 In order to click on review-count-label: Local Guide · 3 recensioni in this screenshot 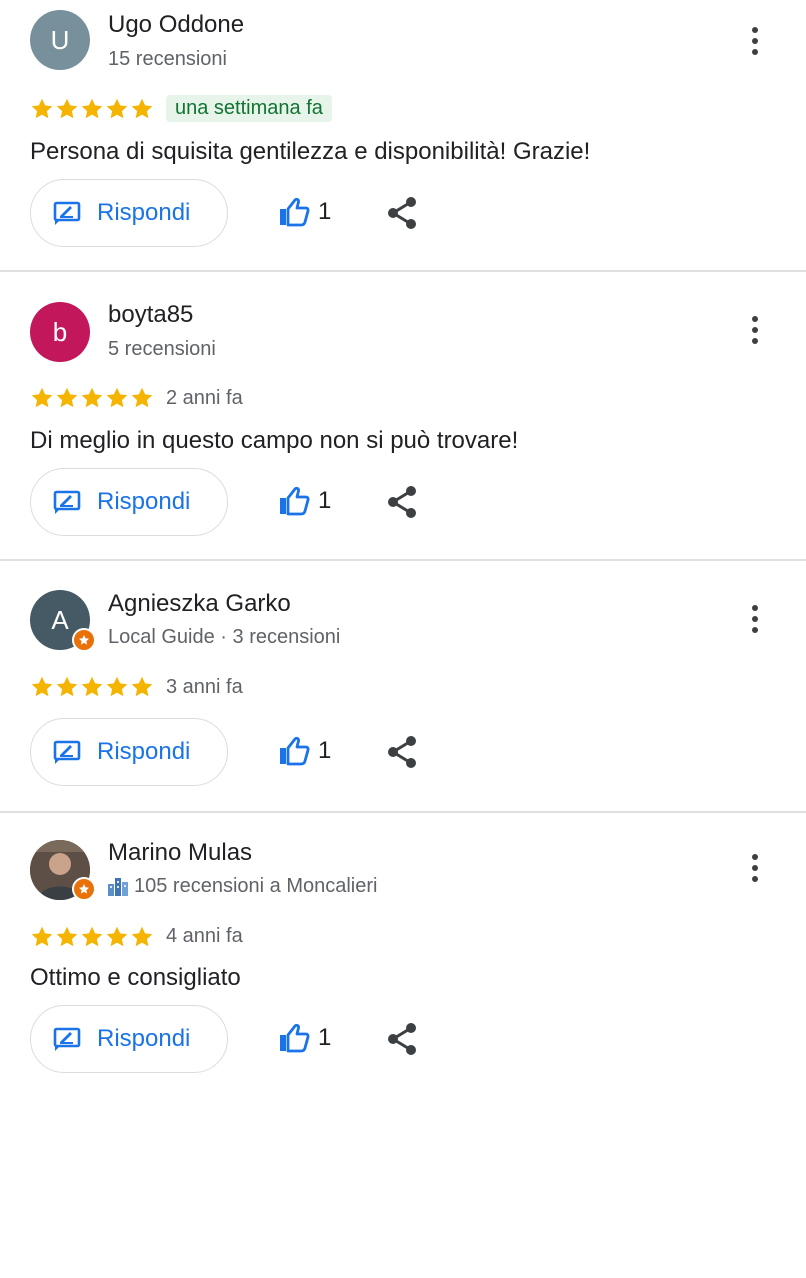, I will do `click(224, 637)`.